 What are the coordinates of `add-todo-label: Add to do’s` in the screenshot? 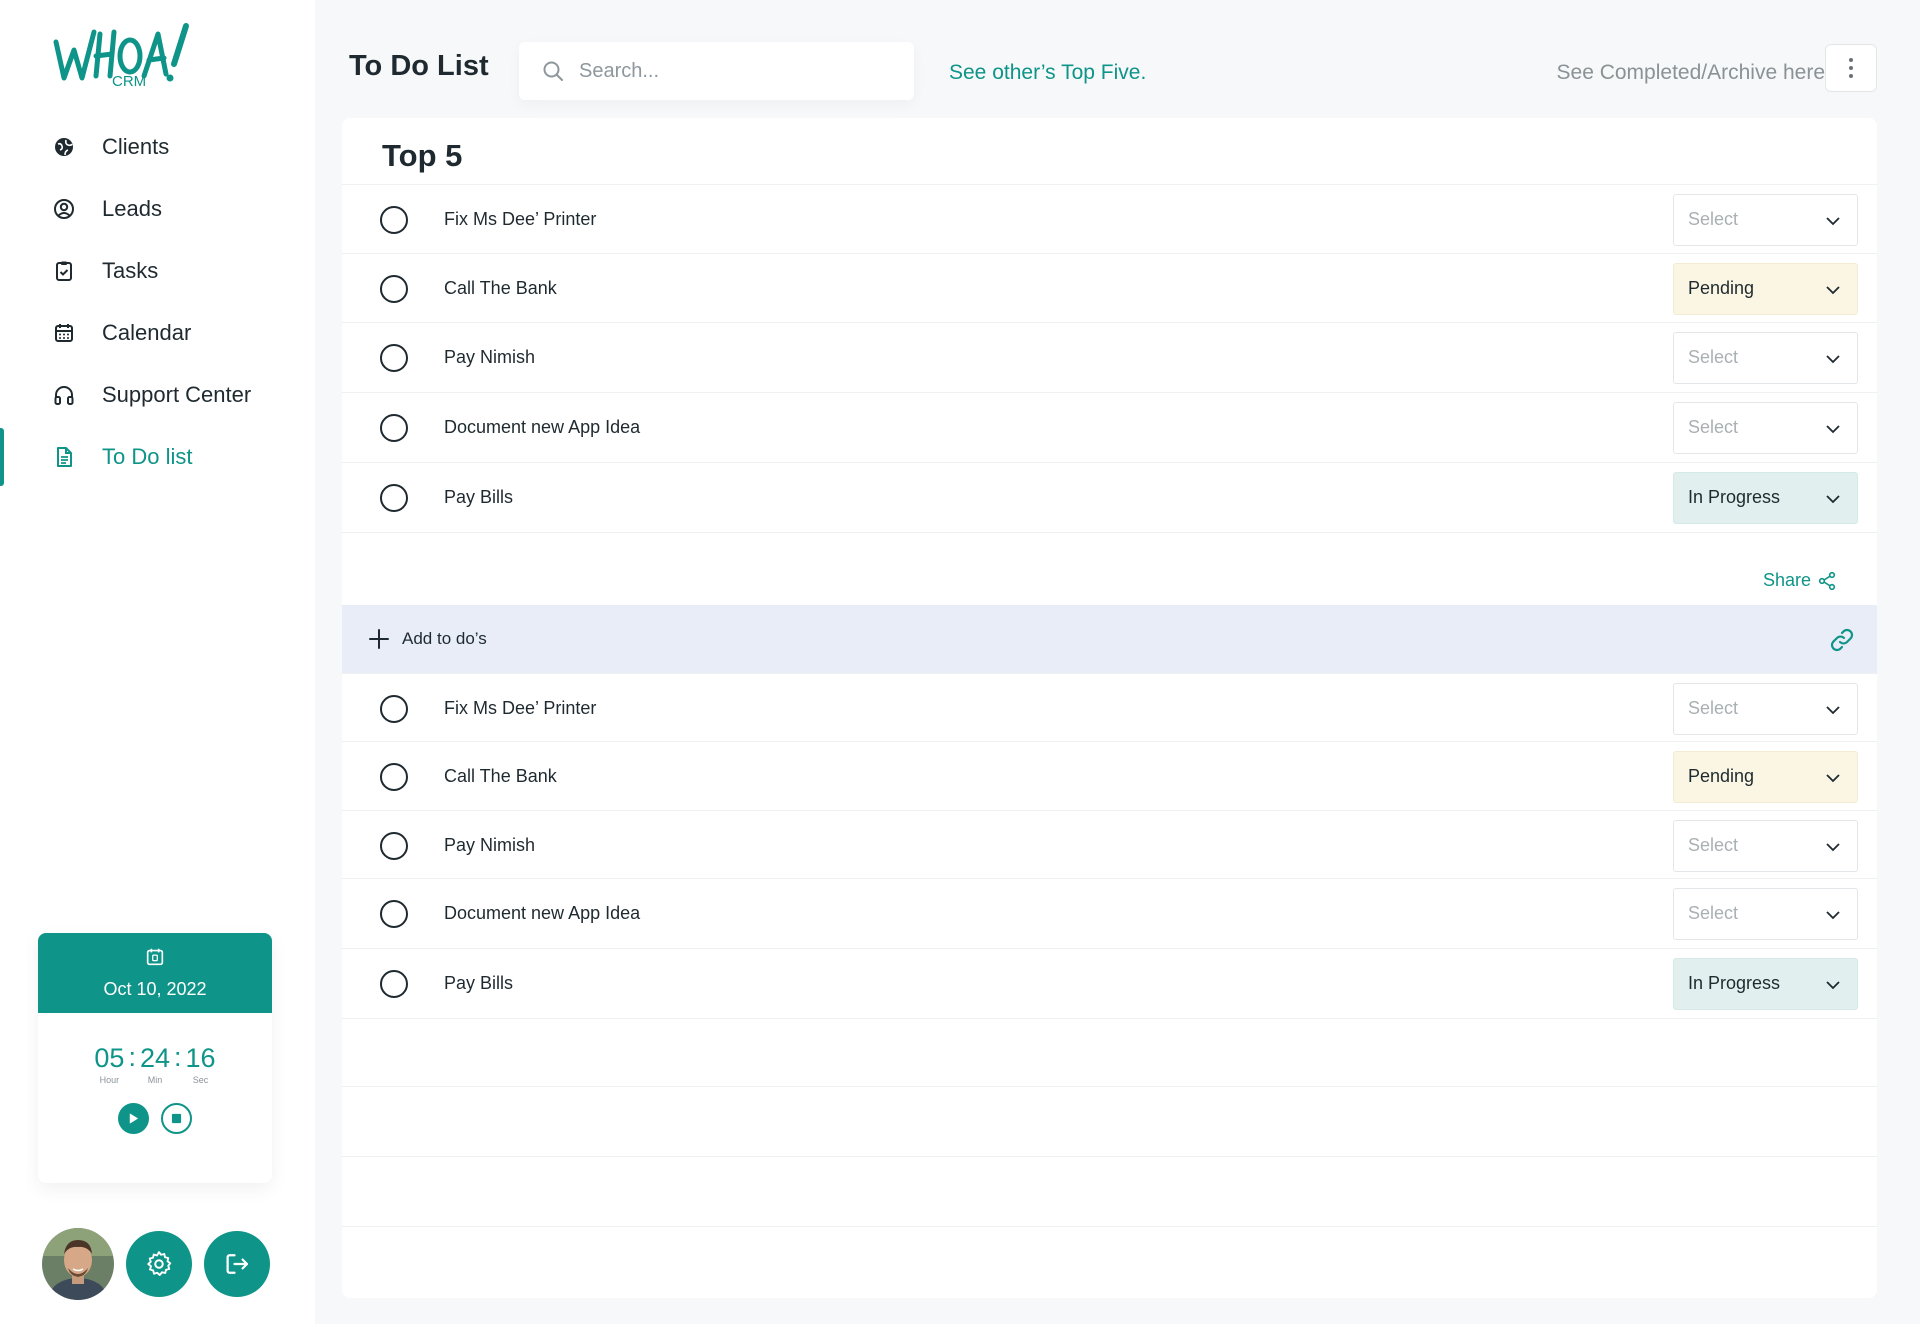 It's located at (444, 638).